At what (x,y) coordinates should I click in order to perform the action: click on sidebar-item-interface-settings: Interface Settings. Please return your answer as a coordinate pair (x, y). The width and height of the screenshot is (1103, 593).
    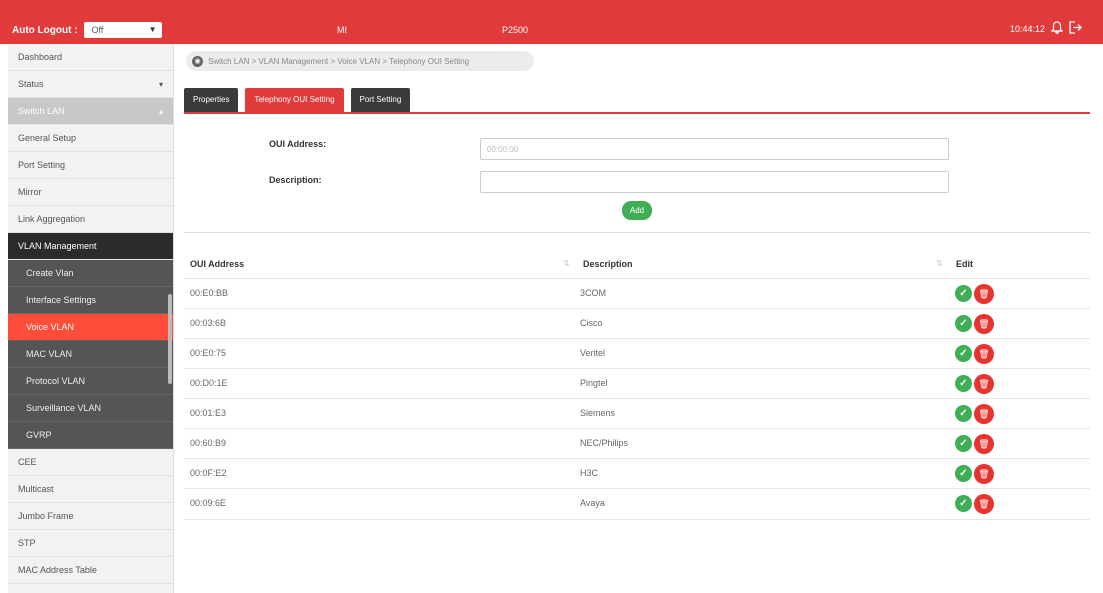
    Looking at the image, I should click on (90, 300).